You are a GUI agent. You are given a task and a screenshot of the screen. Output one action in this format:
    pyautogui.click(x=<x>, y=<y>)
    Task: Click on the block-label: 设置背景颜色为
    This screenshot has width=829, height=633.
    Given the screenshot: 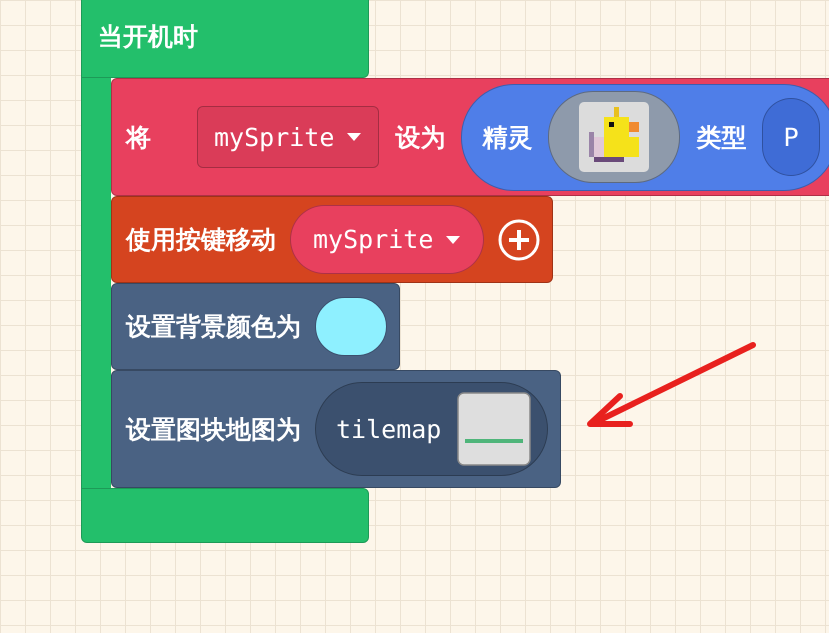 What is the action you would take?
    pyautogui.click(x=213, y=327)
    